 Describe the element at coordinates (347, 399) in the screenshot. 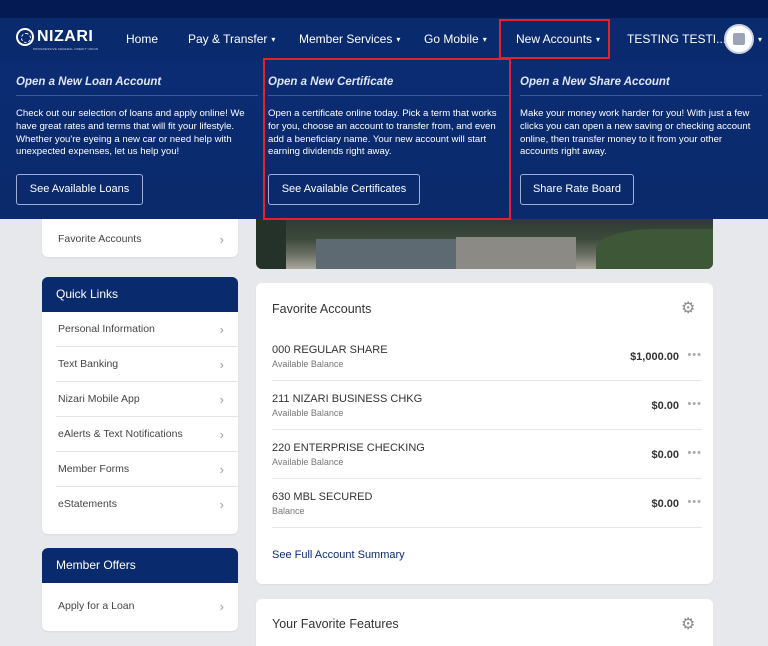

I see `account-name: 211 NIZARI BUSINESS CHKG` at that location.